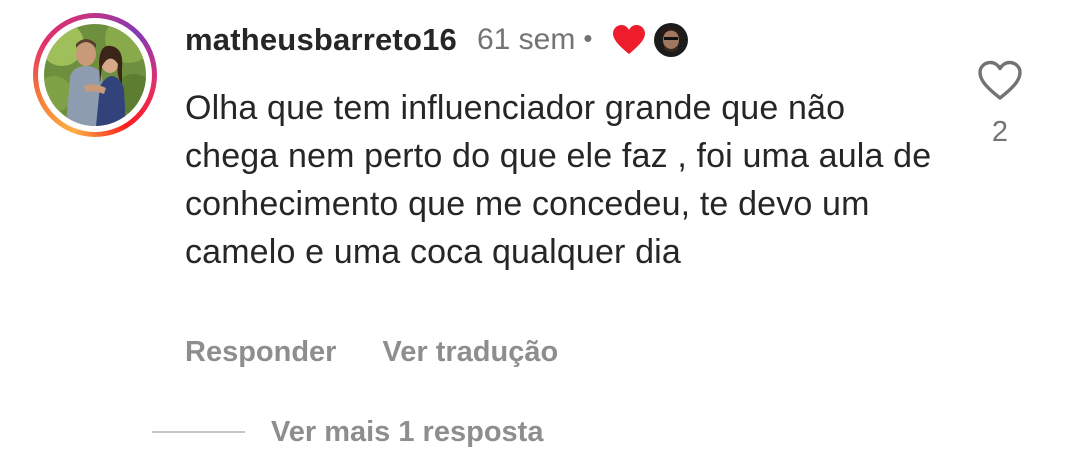 The height and width of the screenshot is (462, 1080). I want to click on replies-divider, so click(198, 432).